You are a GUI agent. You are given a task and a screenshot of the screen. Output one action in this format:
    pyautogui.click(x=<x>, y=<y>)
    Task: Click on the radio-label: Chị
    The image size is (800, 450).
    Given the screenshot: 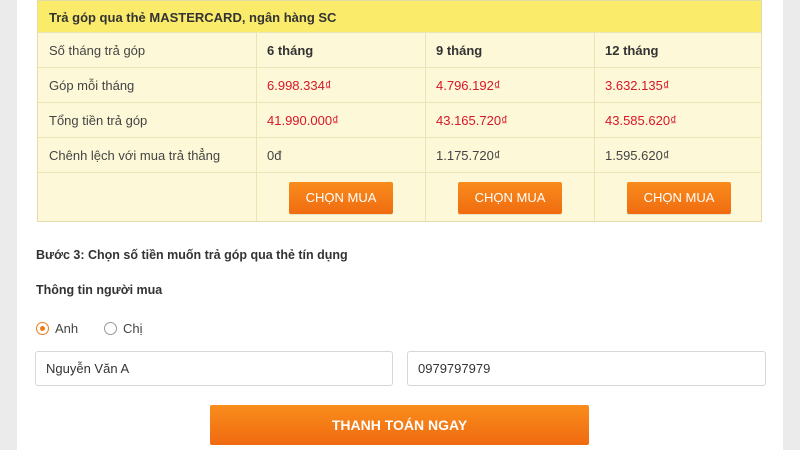 What is the action you would take?
    pyautogui.click(x=133, y=328)
    